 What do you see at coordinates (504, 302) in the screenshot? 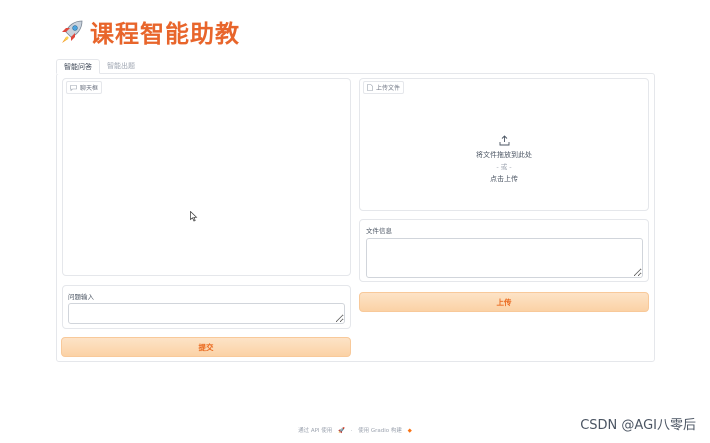
I see `upload-button: 上传` at bounding box center [504, 302].